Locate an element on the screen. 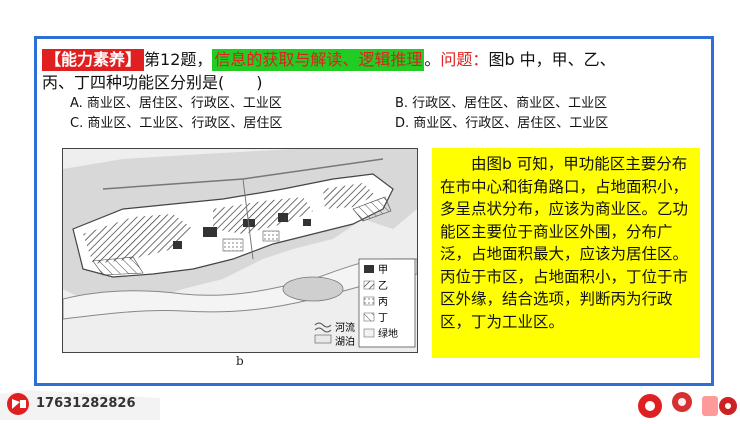  prompt-text: 图b 中，甲、乙、 is located at coordinates (552, 59).